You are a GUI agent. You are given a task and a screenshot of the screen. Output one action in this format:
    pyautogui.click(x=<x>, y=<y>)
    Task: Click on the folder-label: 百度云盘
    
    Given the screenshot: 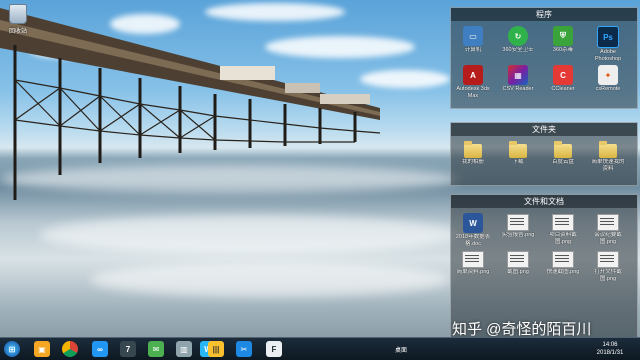 What is the action you would take?
    pyautogui.click(x=562, y=162)
    